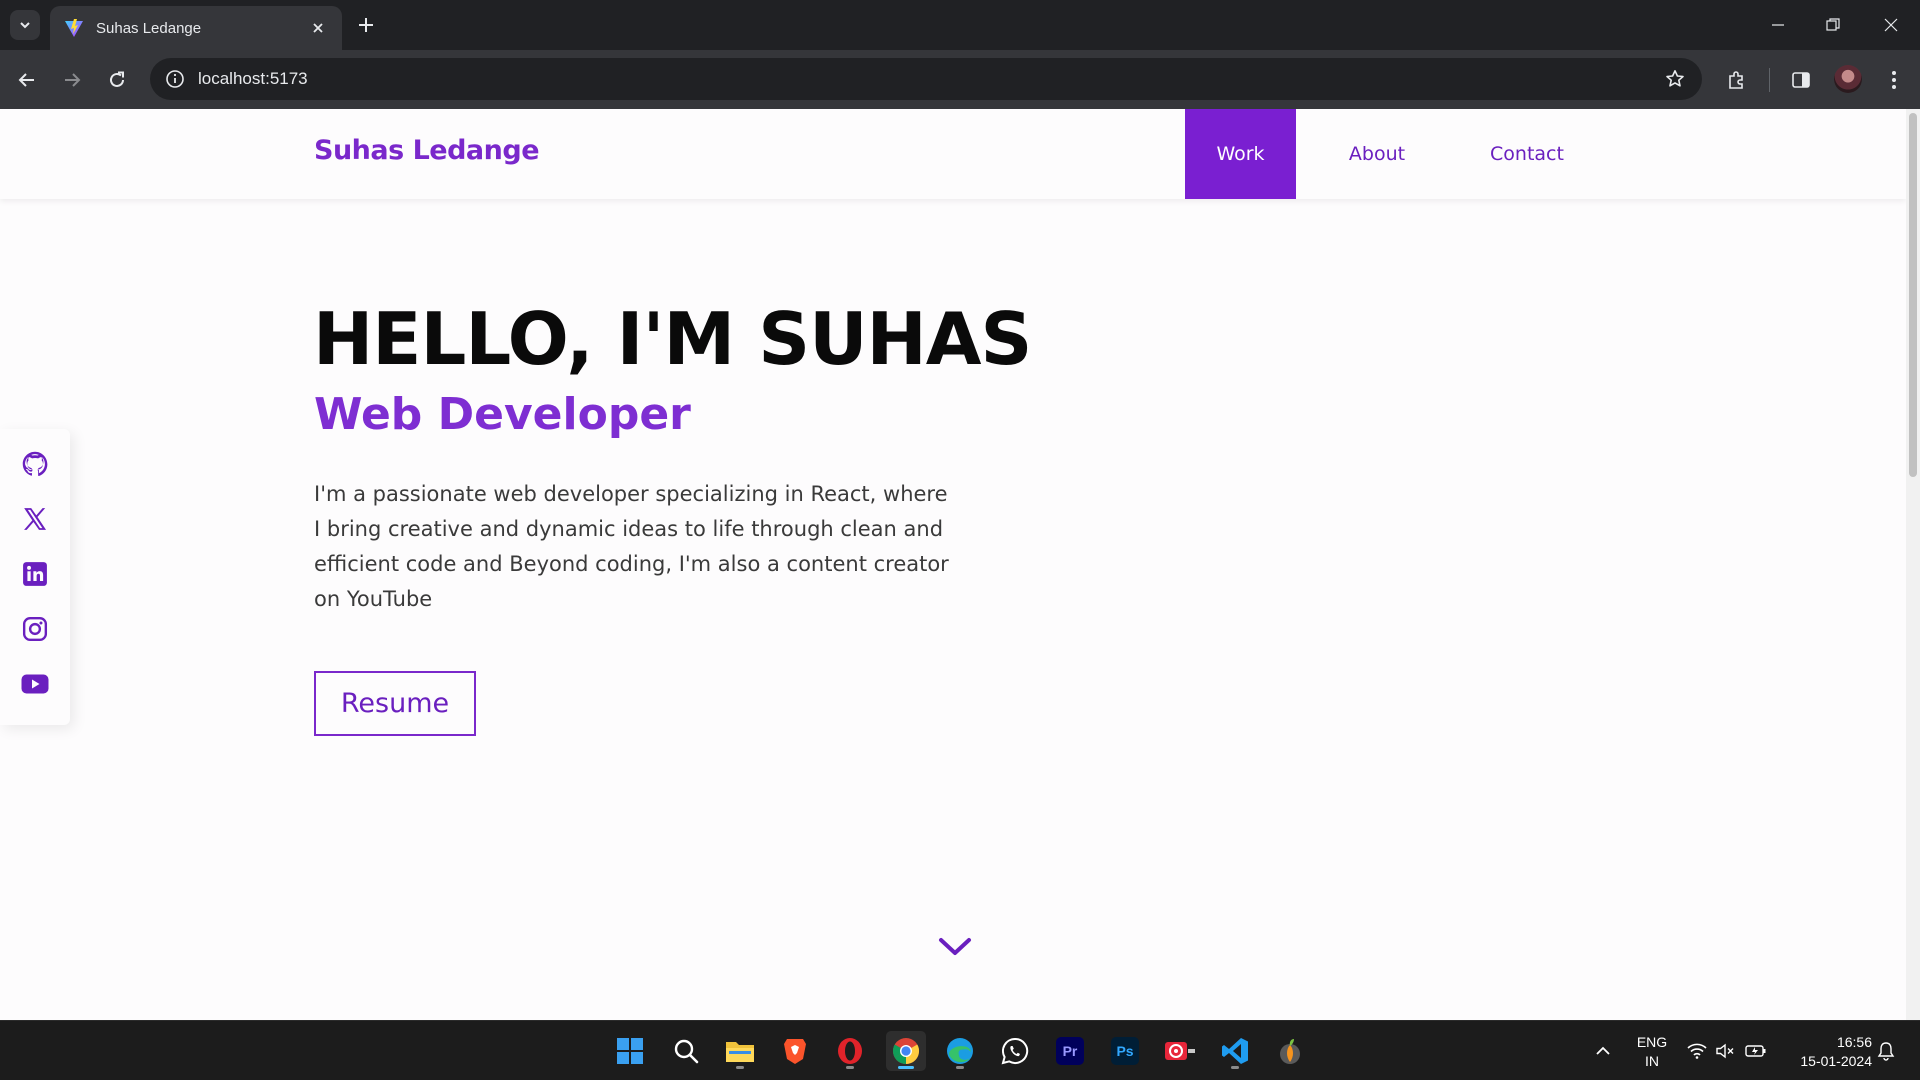  What do you see at coordinates (1603, 1051) in the screenshot?
I see `show-hidden-icons-chevron-icon` at bounding box center [1603, 1051].